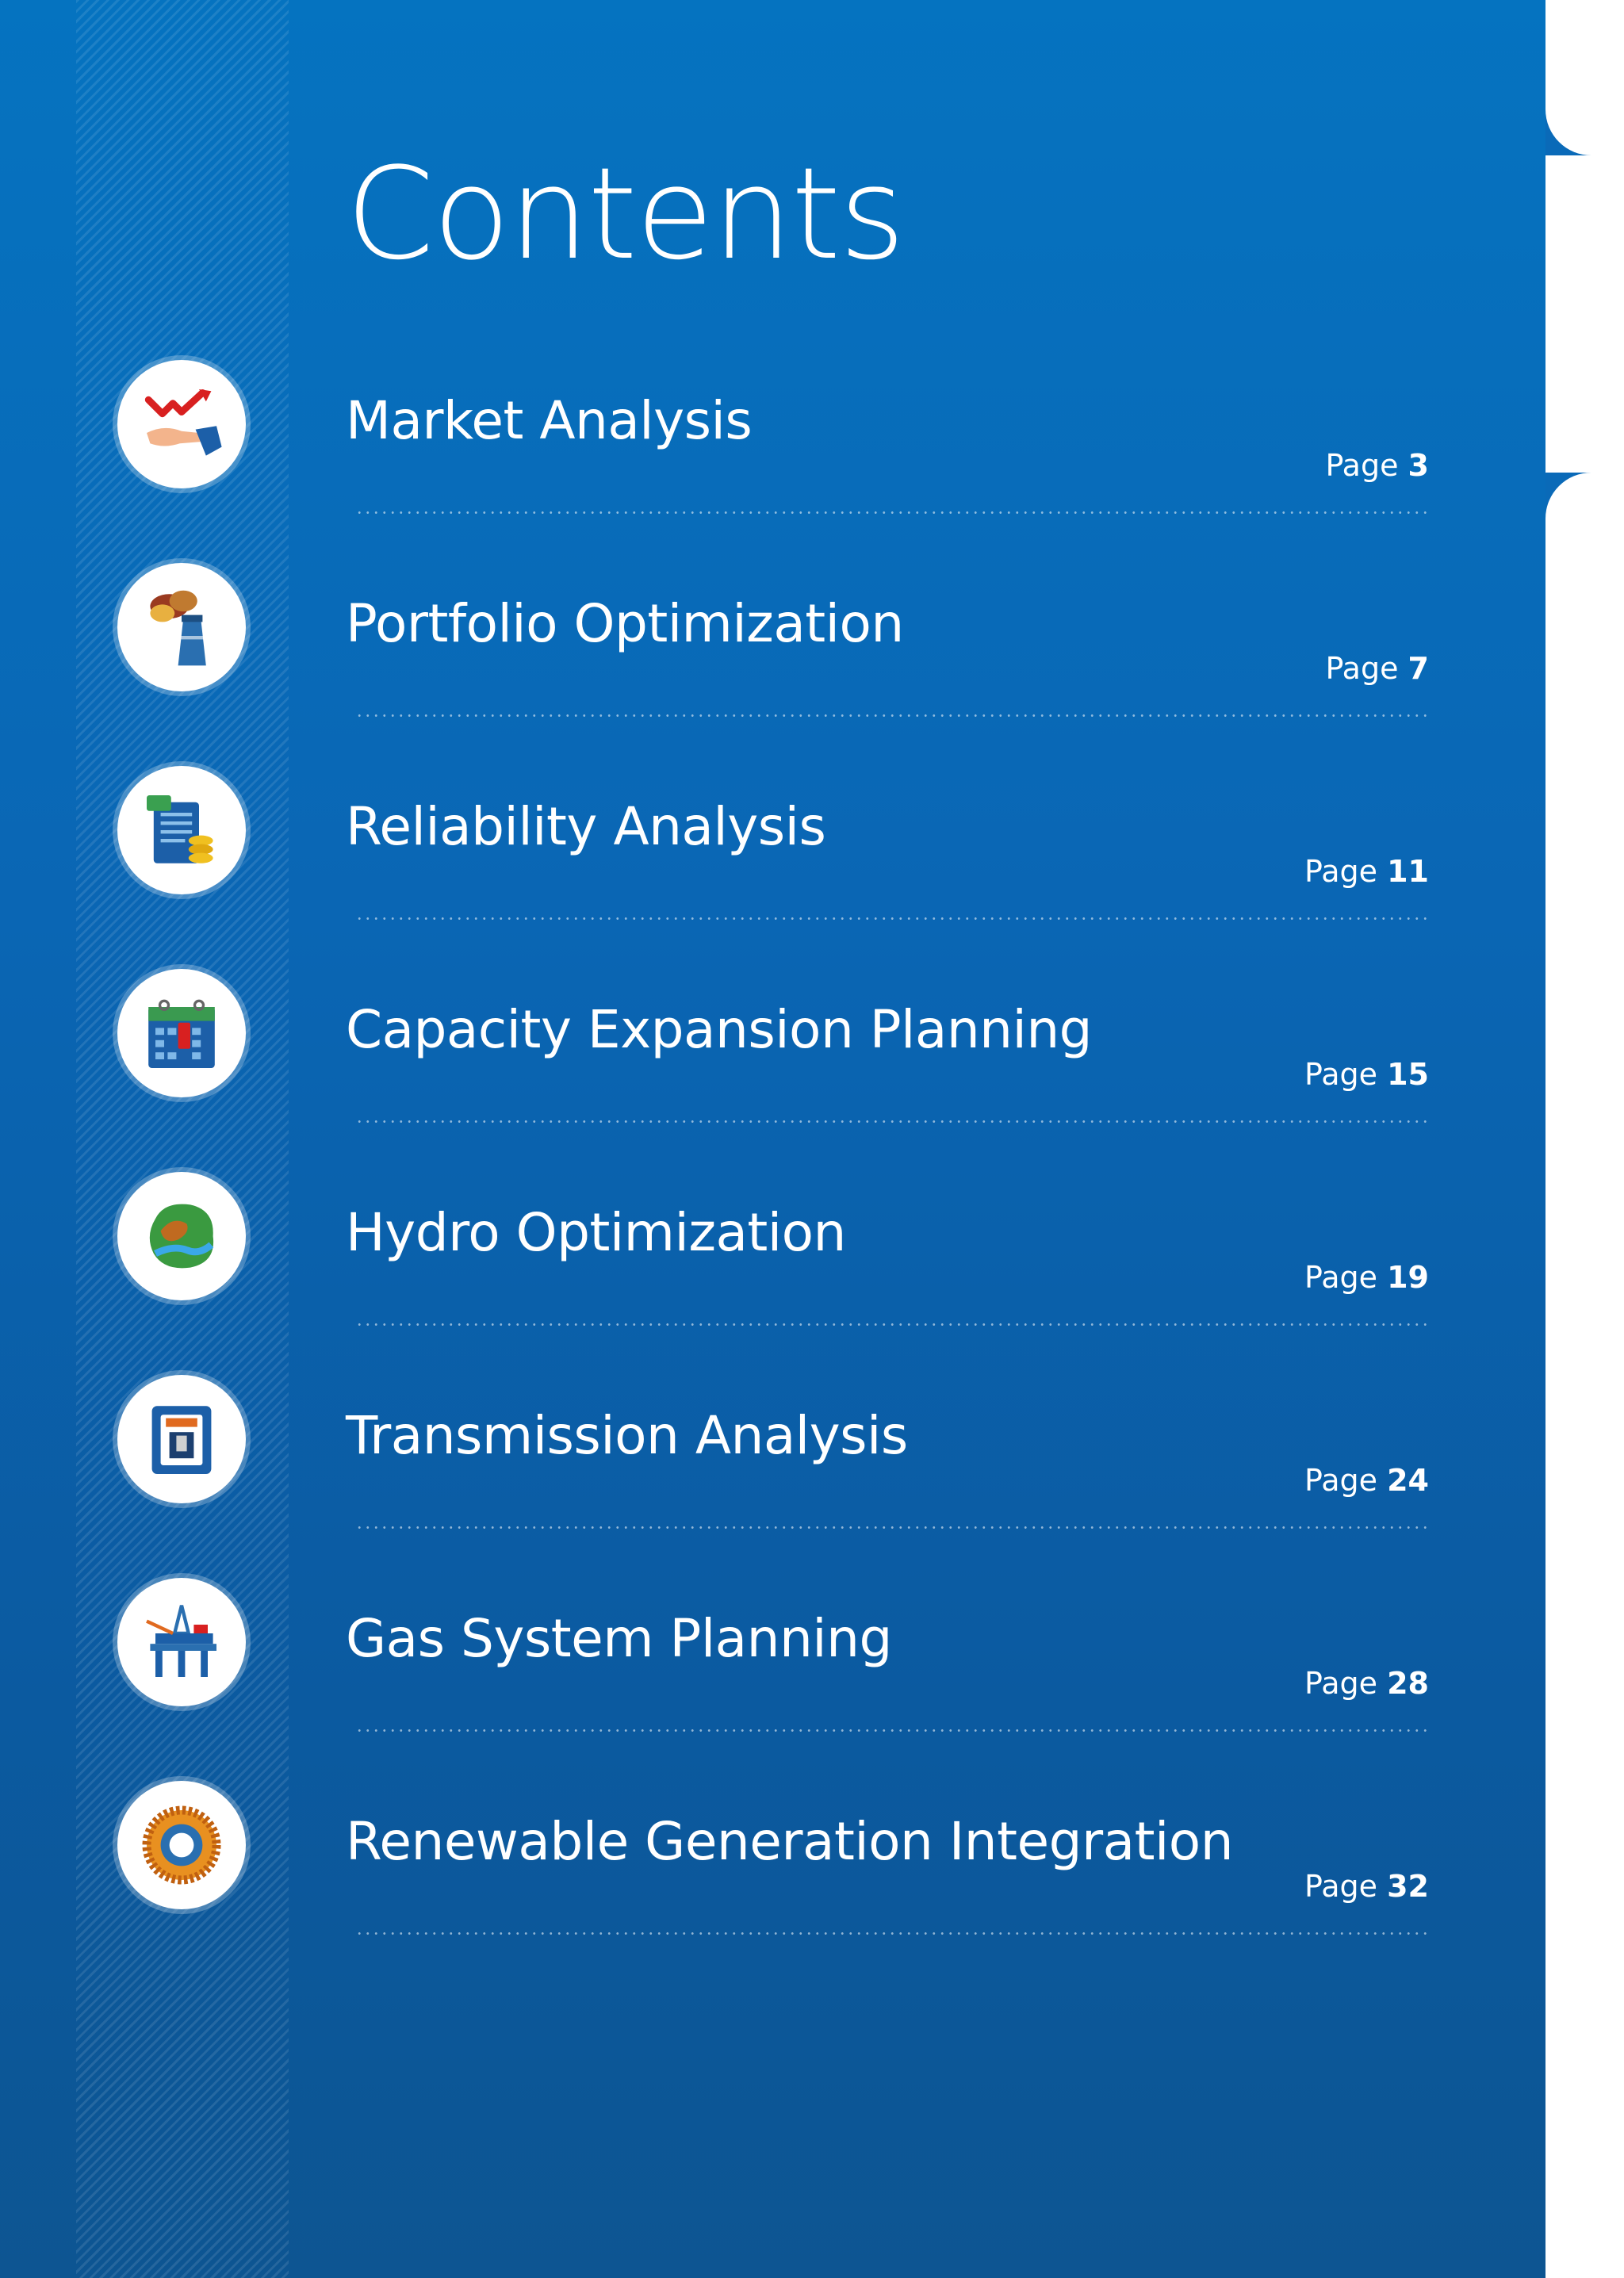 The image size is (1624, 2278). I want to click on entry-title: Reliability Analysis, so click(586, 826).